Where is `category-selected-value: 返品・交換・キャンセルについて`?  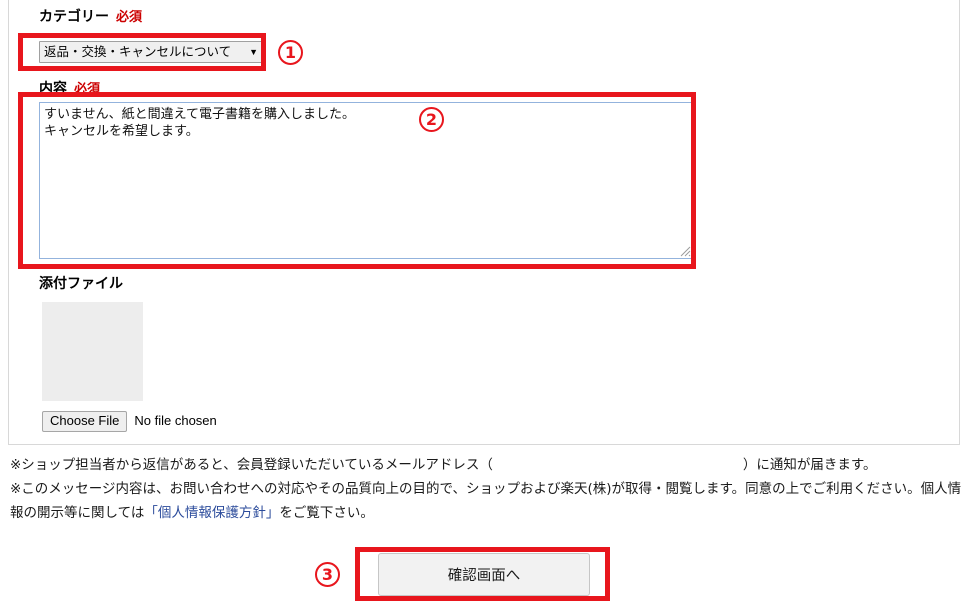 category-selected-value: 返品・交換・キャンセルについて is located at coordinates (138, 52).